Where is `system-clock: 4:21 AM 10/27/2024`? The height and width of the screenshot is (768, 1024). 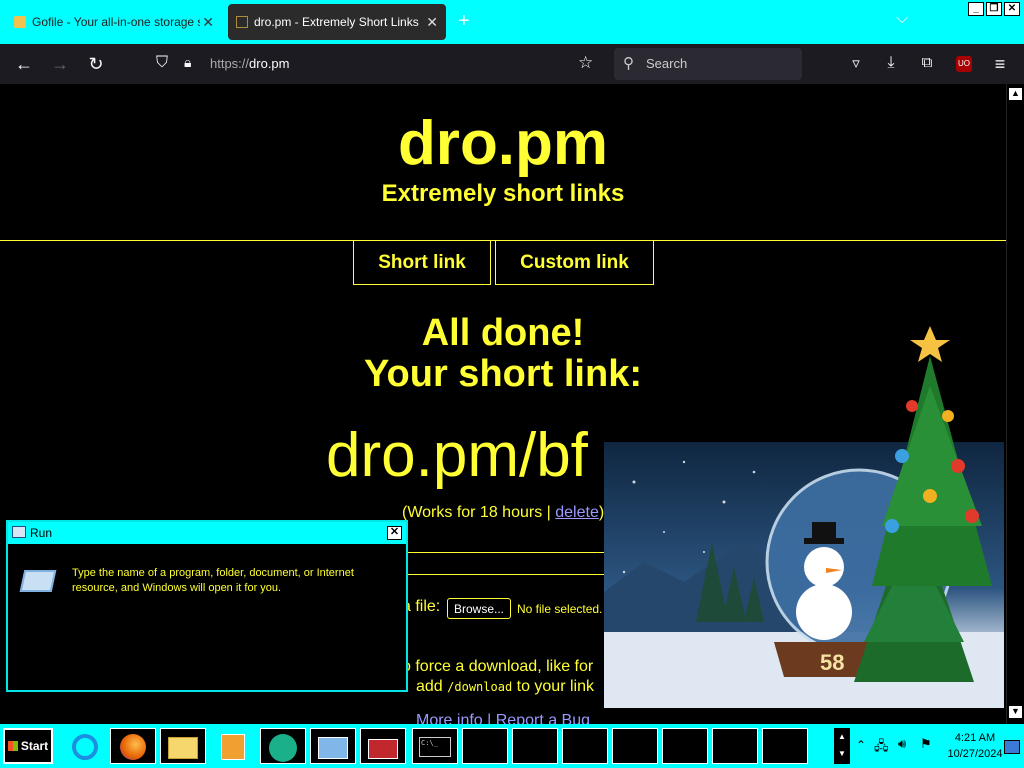
system-clock: 4:21 AM 10/27/2024 is located at coordinates (975, 746).